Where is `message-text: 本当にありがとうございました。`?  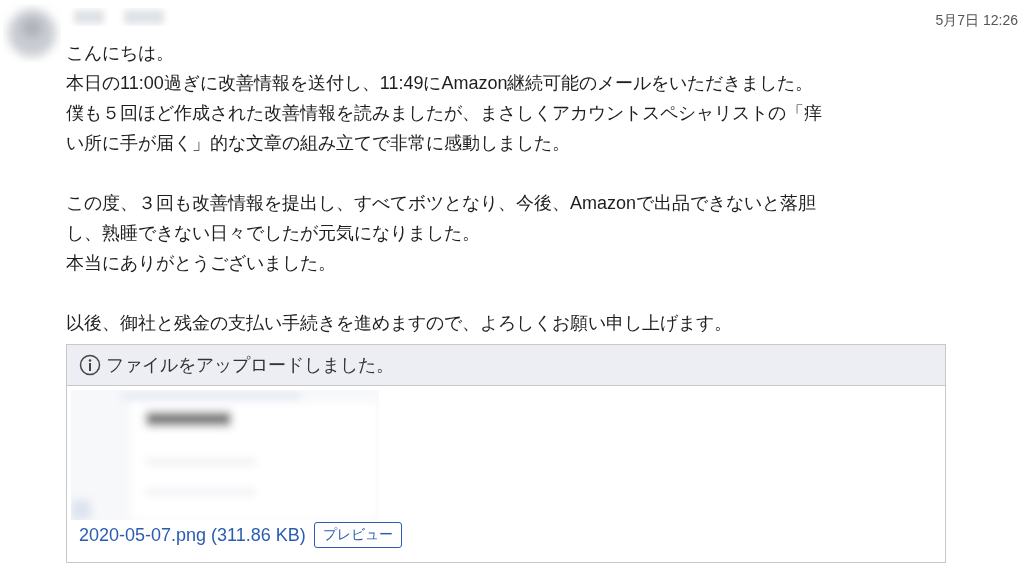 message-text: 本当にありがとうございました。 is located at coordinates (201, 263).